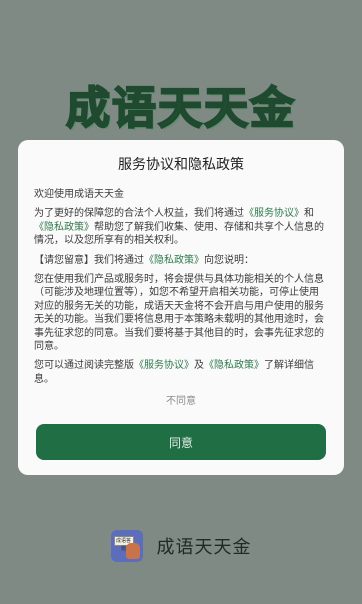 This screenshot has width=362, height=604. What do you see at coordinates (132, 551) in the screenshot?
I see `logo-character` at bounding box center [132, 551].